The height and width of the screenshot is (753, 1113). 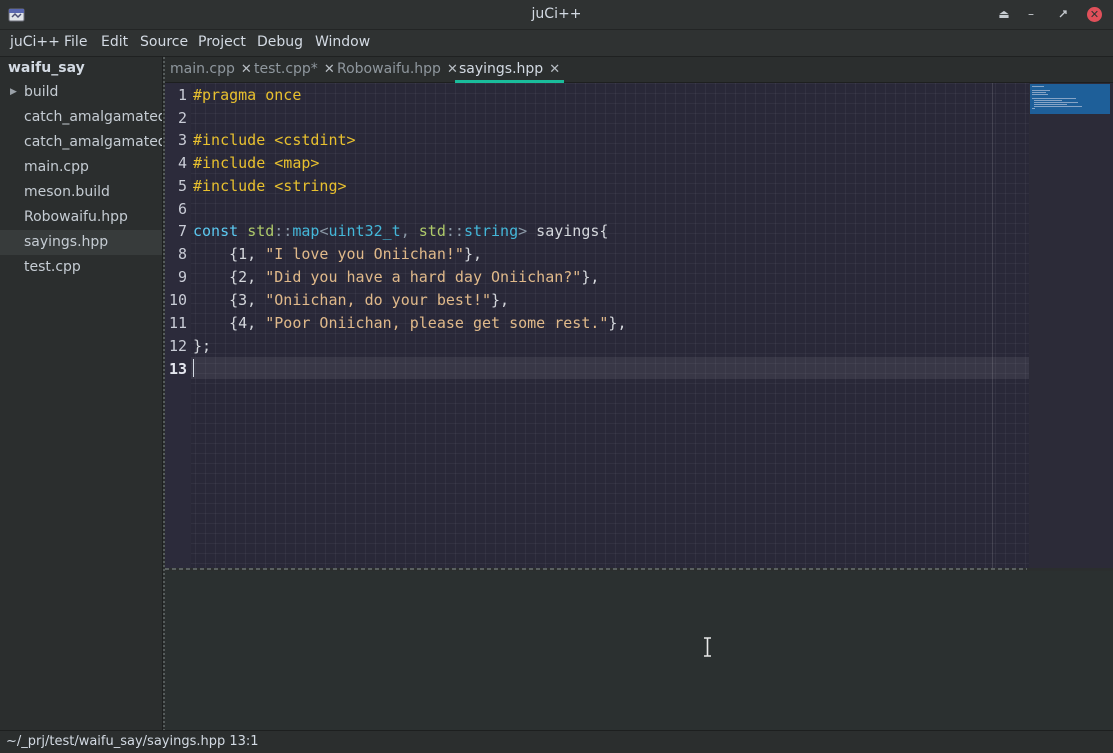 I want to click on tree-file: test.cpp, so click(x=81, y=267).